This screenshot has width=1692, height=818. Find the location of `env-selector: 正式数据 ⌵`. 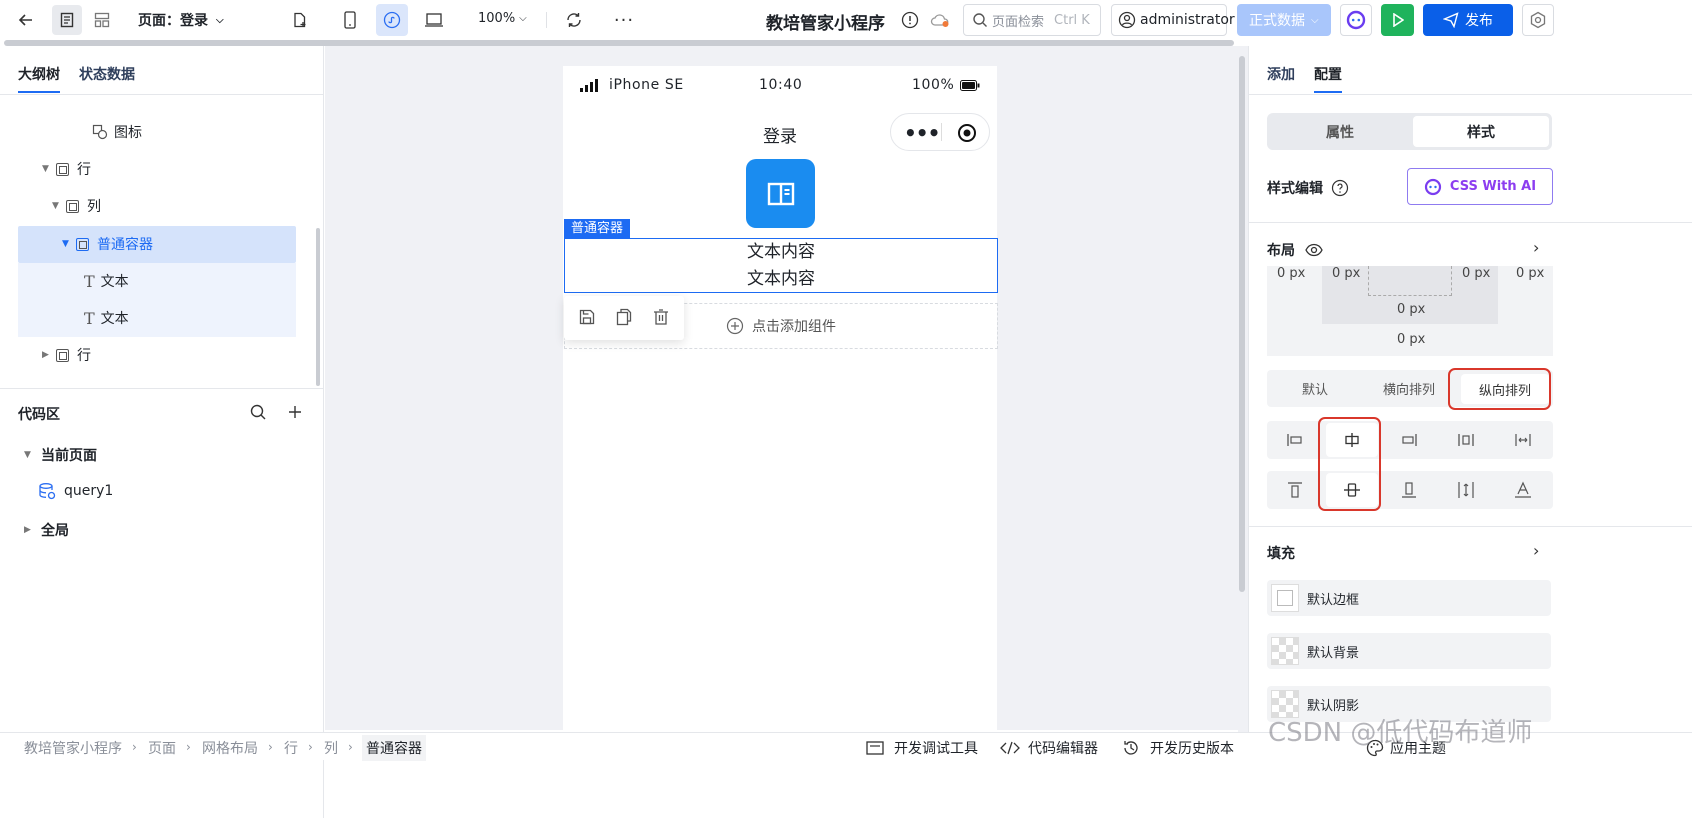

env-selector: 正式数据 ⌵ is located at coordinates (1284, 20).